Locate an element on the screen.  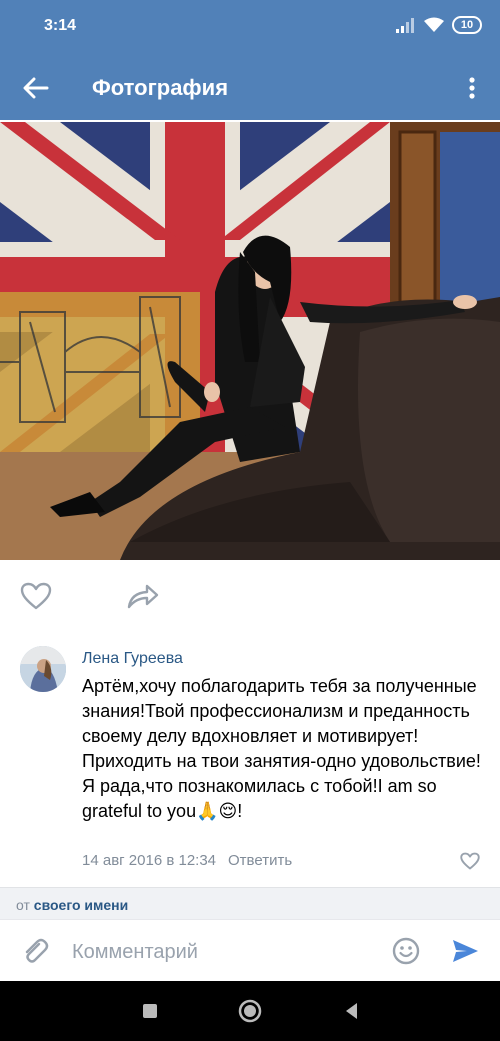
smile-icon is located at coordinates (406, 951).